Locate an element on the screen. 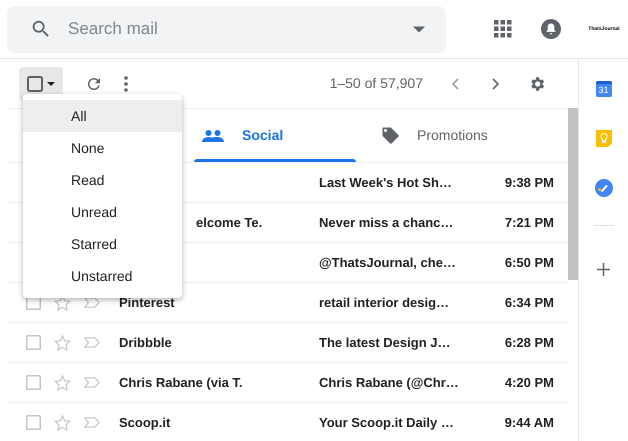 This screenshot has height=441, width=628. chevron-left-icon is located at coordinates (455, 84).